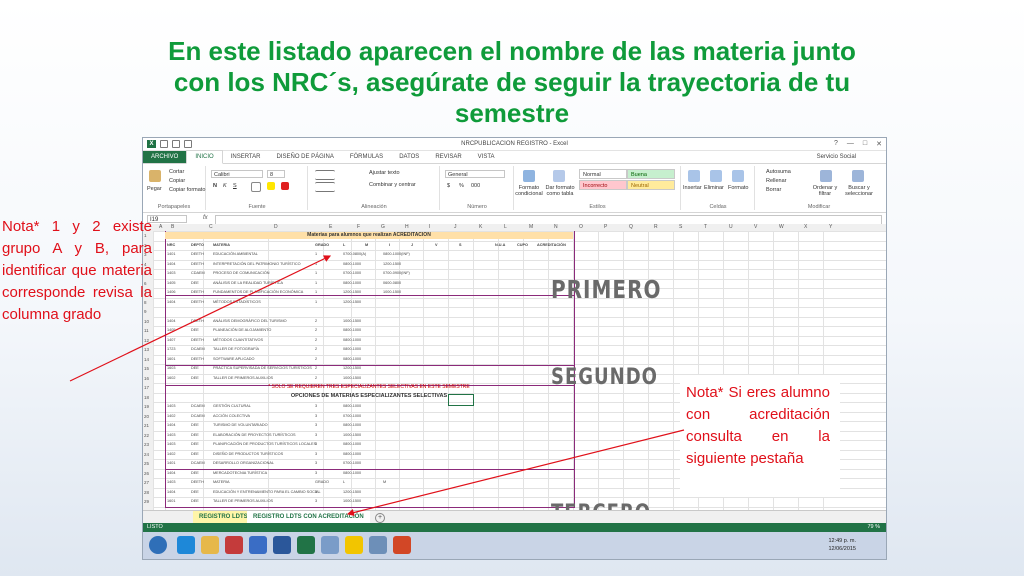 This screenshot has height=576, width=1024. I want to click on font-color-icon, so click(285, 186).